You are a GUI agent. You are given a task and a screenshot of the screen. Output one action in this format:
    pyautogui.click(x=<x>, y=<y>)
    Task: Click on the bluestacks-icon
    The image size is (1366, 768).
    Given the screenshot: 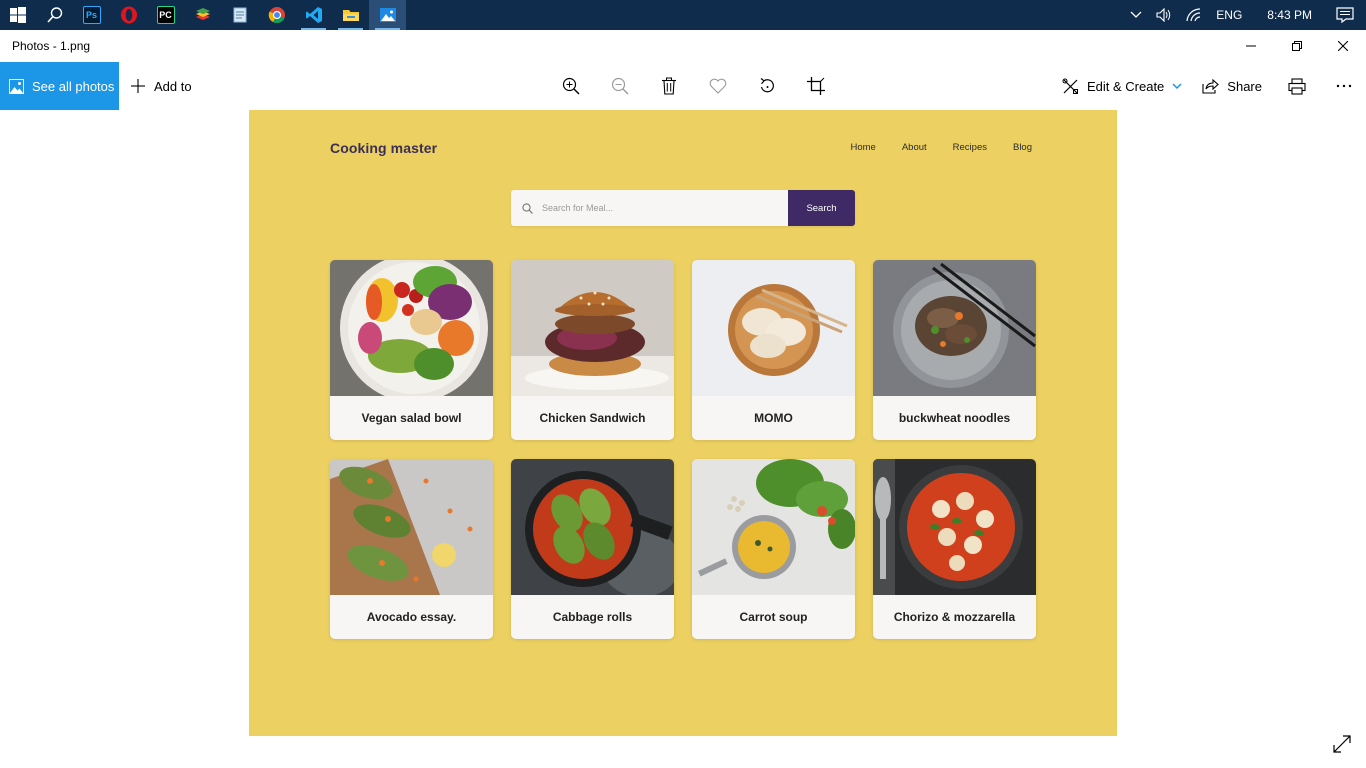 What is the action you would take?
    pyautogui.click(x=202, y=14)
    